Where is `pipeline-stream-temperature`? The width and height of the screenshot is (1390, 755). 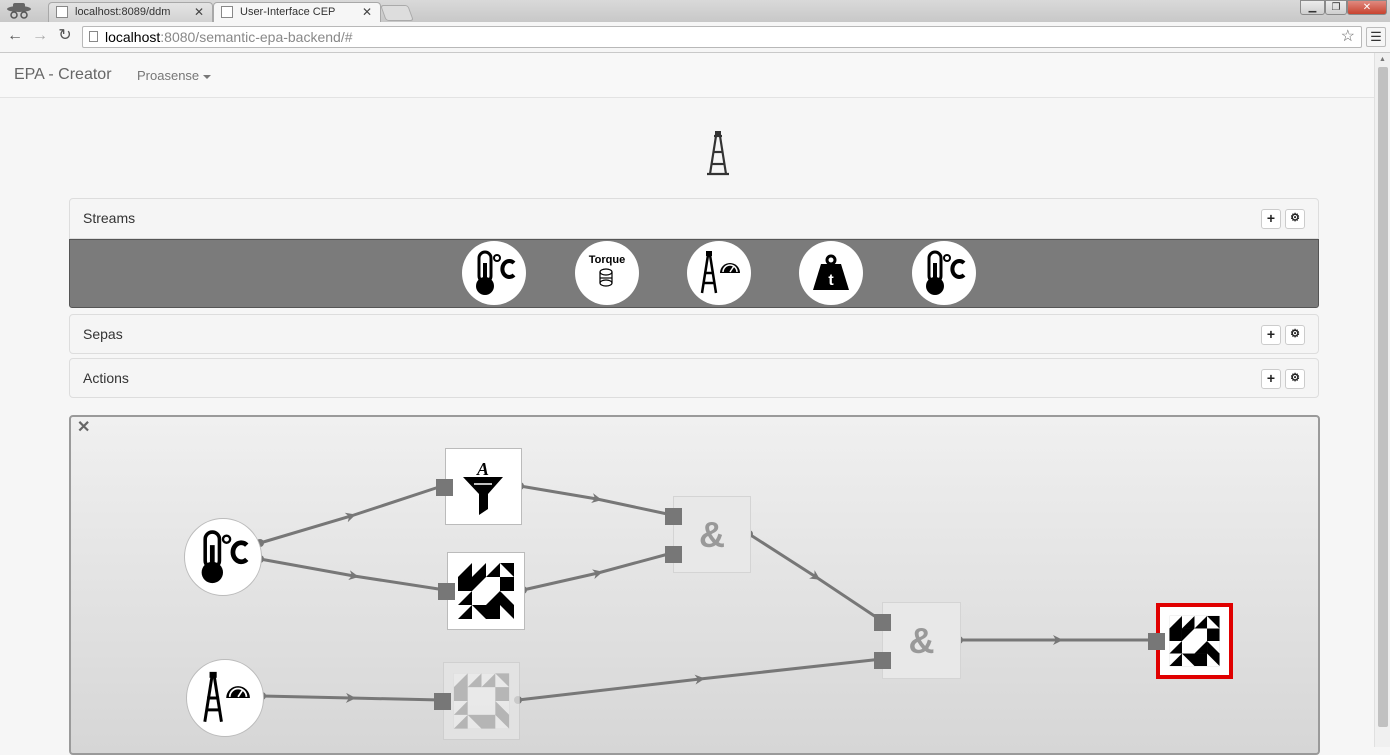
pipeline-stream-temperature is located at coordinates (223, 557).